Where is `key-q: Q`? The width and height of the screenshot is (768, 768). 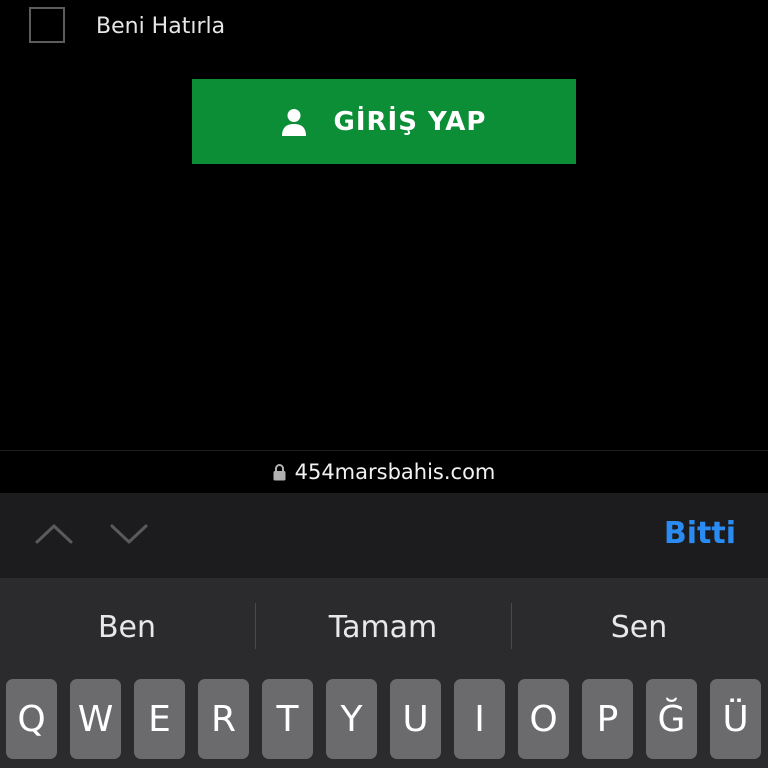
key-q: Q is located at coordinates (31, 719).